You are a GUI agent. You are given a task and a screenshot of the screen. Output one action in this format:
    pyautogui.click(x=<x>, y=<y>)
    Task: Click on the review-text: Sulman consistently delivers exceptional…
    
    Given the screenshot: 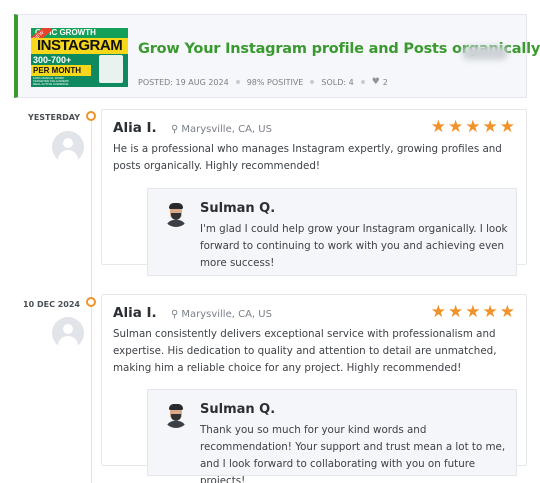 What is the action you would take?
    pyautogui.click(x=305, y=351)
    